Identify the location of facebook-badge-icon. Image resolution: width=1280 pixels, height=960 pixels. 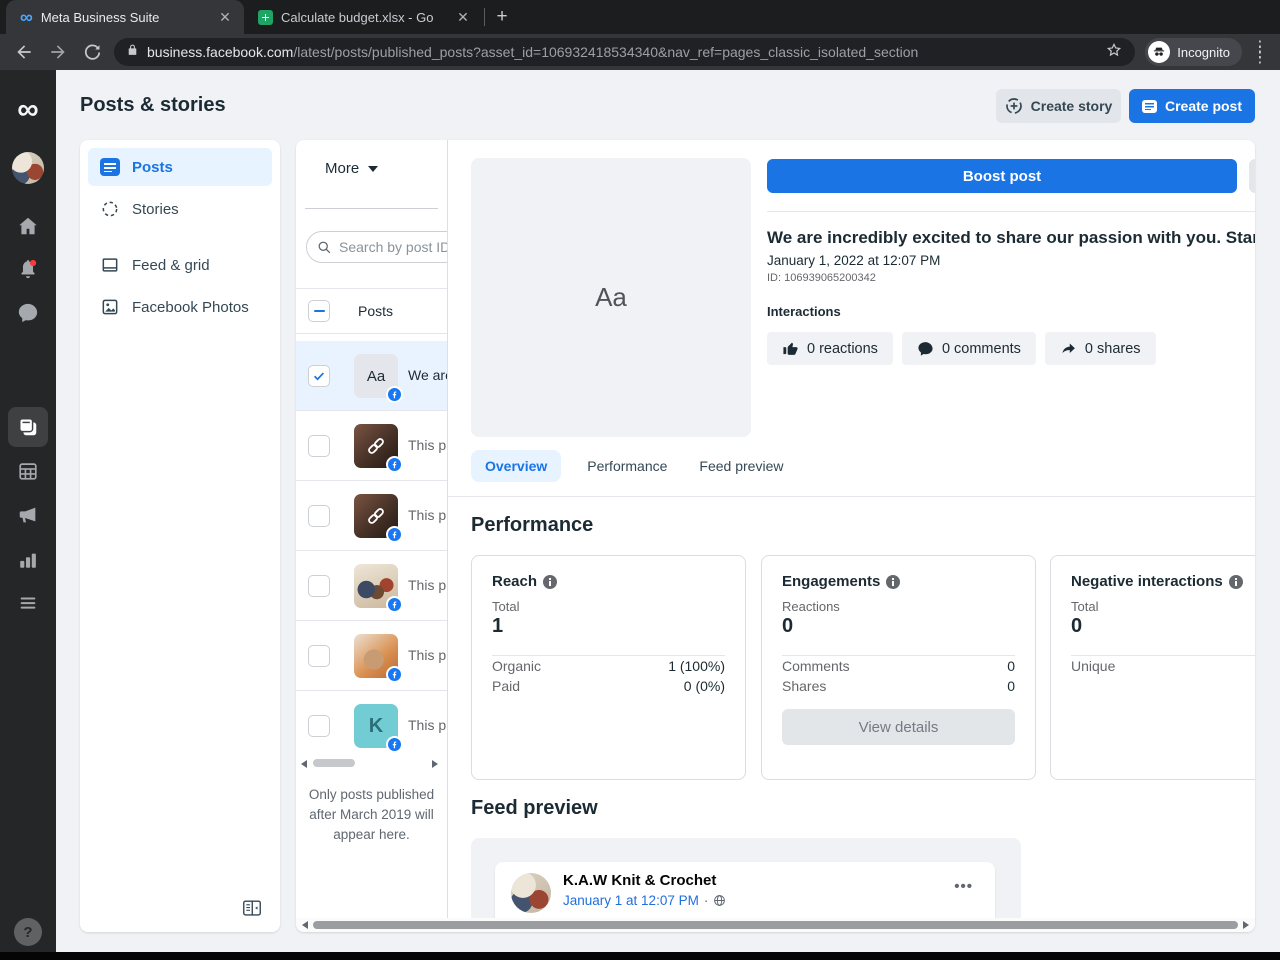
(394, 394).